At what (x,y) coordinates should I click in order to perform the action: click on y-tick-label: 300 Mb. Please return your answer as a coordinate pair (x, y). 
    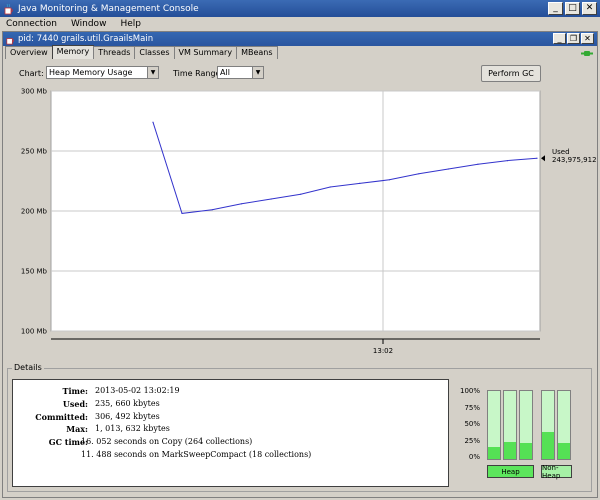
    Looking at the image, I should click on (34, 92).